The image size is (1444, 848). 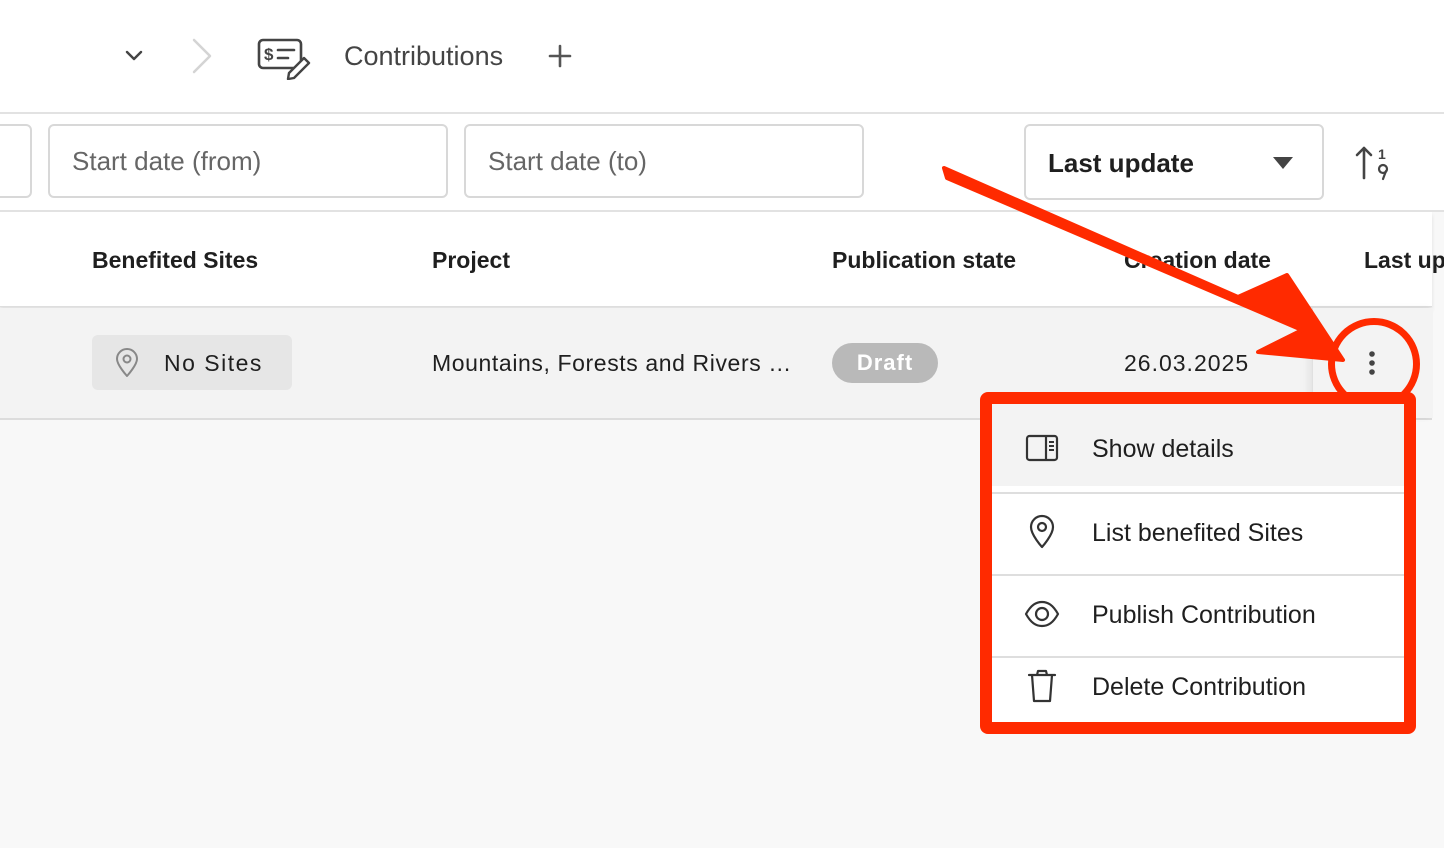 What do you see at coordinates (284, 59) in the screenshot?
I see `contribution-money-edit-icon: $` at bounding box center [284, 59].